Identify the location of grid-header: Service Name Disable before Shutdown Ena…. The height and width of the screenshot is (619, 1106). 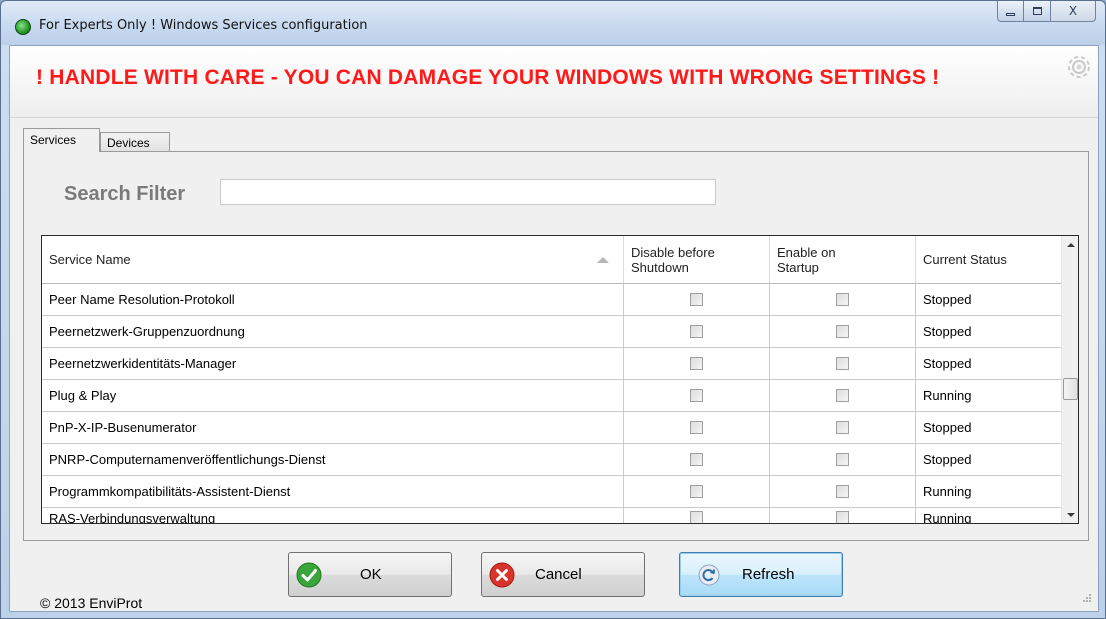
(552, 260).